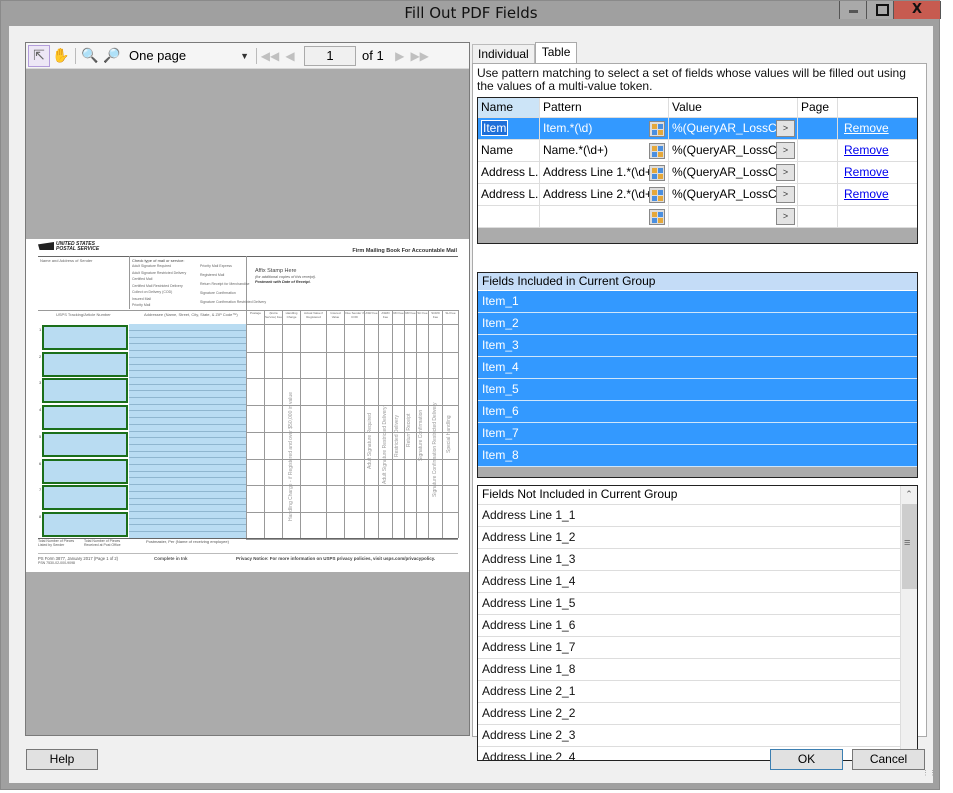 This screenshot has width=953, height=793. I want to click on close-button: X, so click(917, 10).